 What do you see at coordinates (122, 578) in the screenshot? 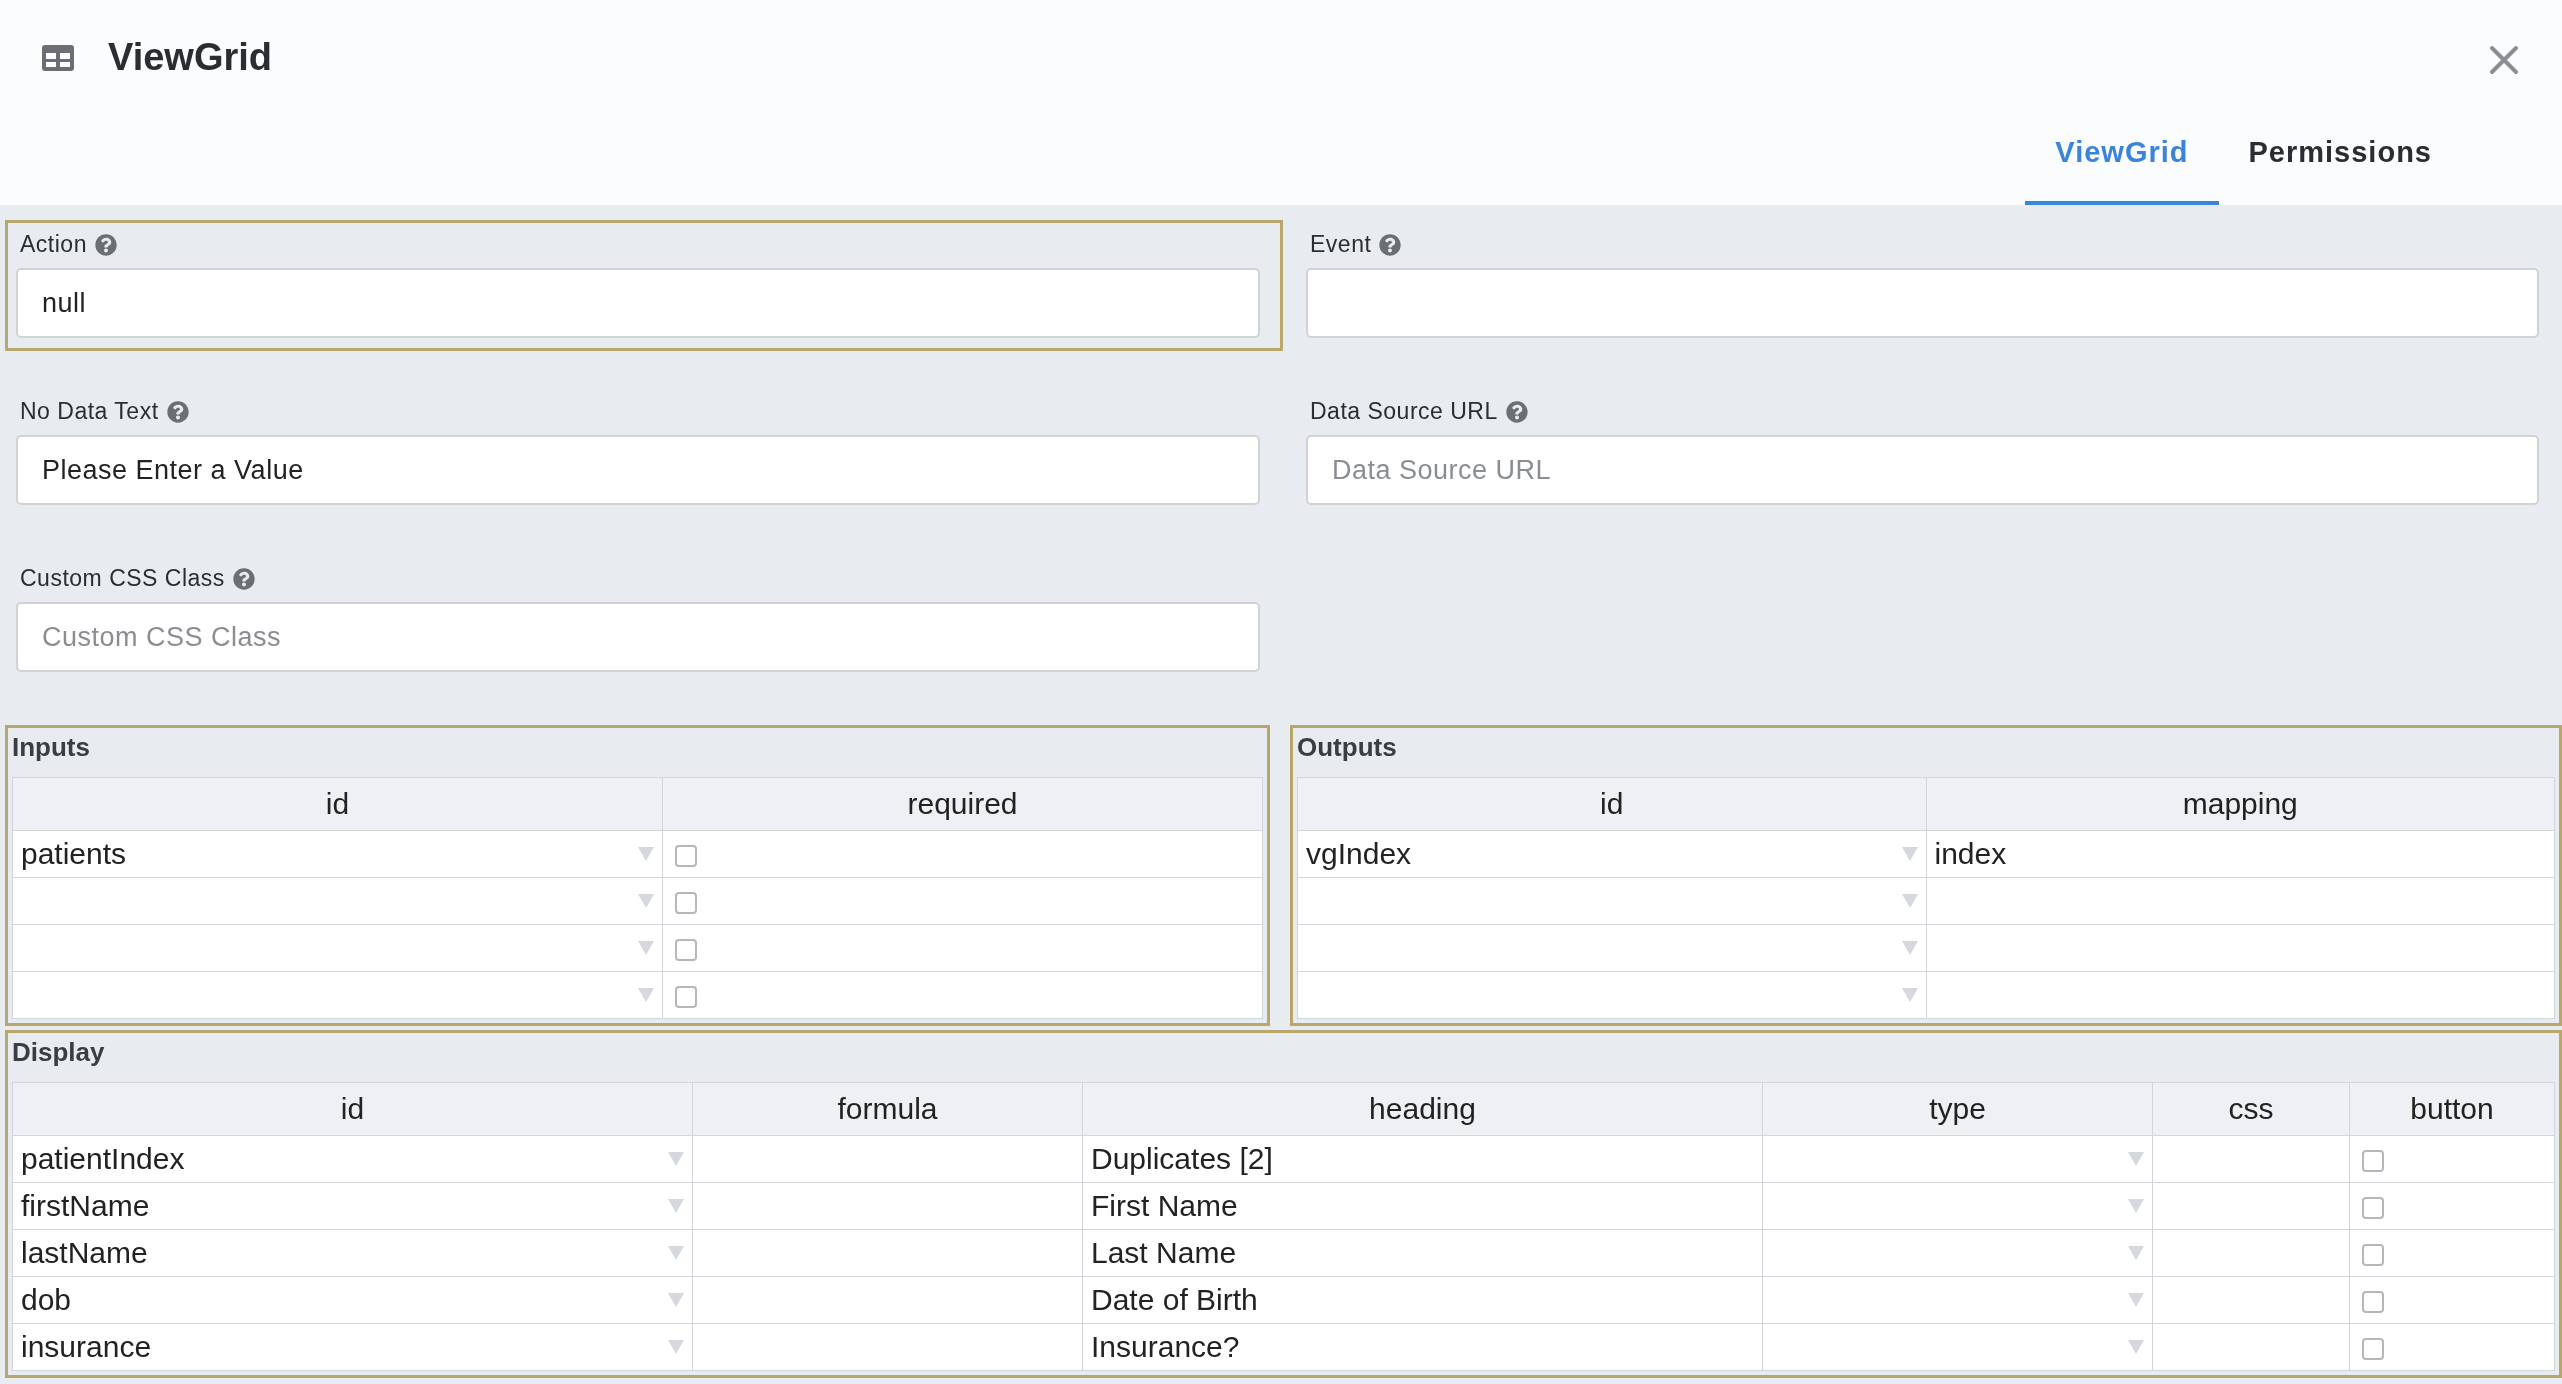
I see `field-label: Custom CSS Class` at bounding box center [122, 578].